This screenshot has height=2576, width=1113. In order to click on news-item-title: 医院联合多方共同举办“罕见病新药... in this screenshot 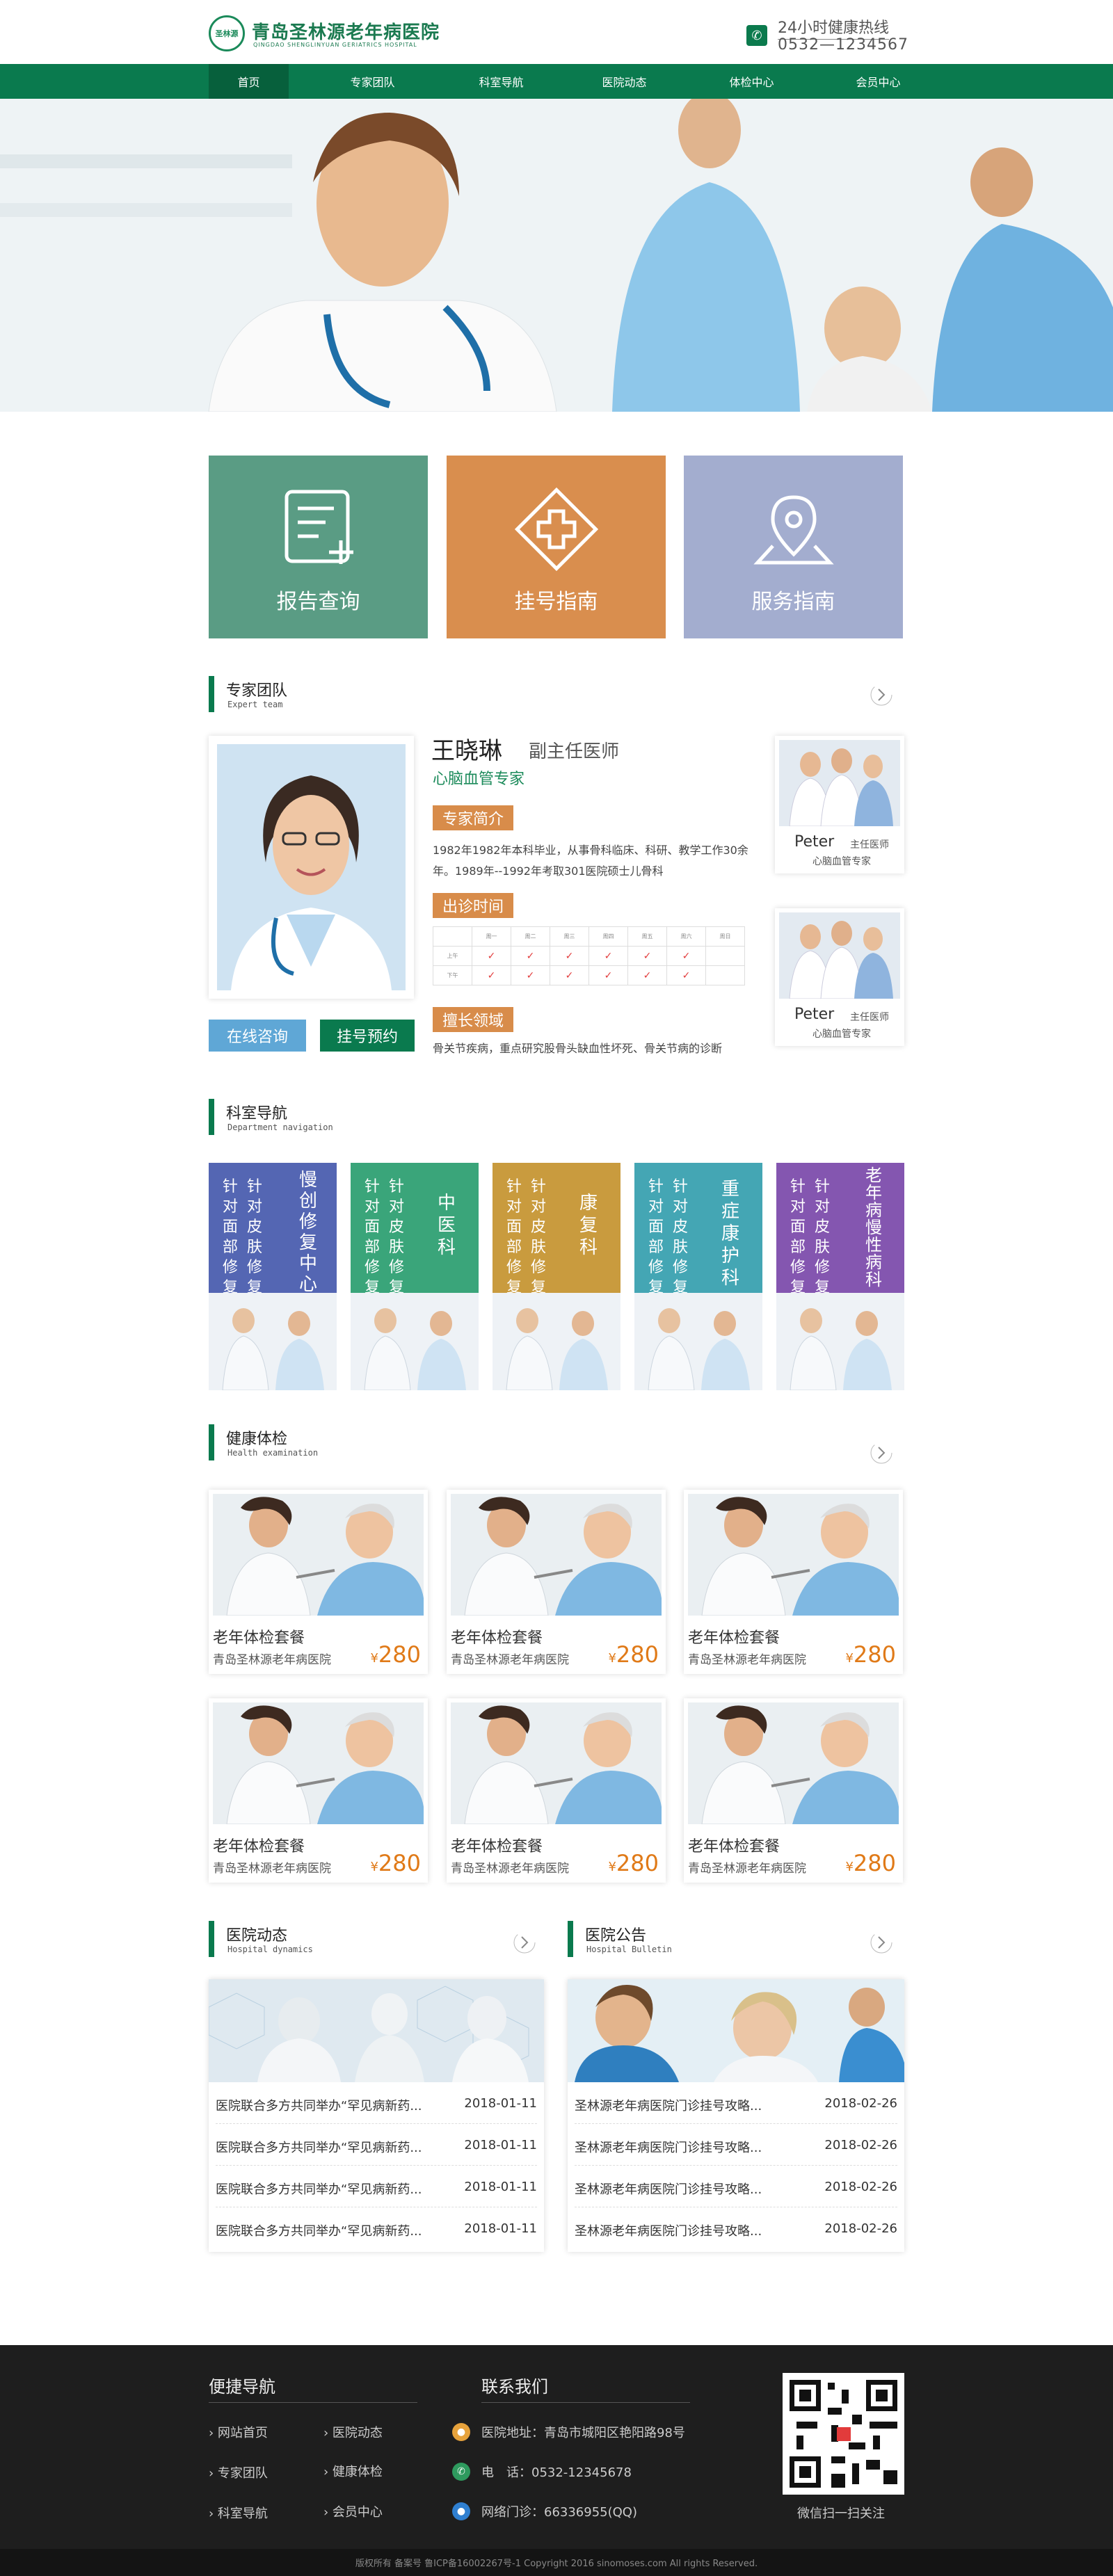, I will do `click(319, 2189)`.